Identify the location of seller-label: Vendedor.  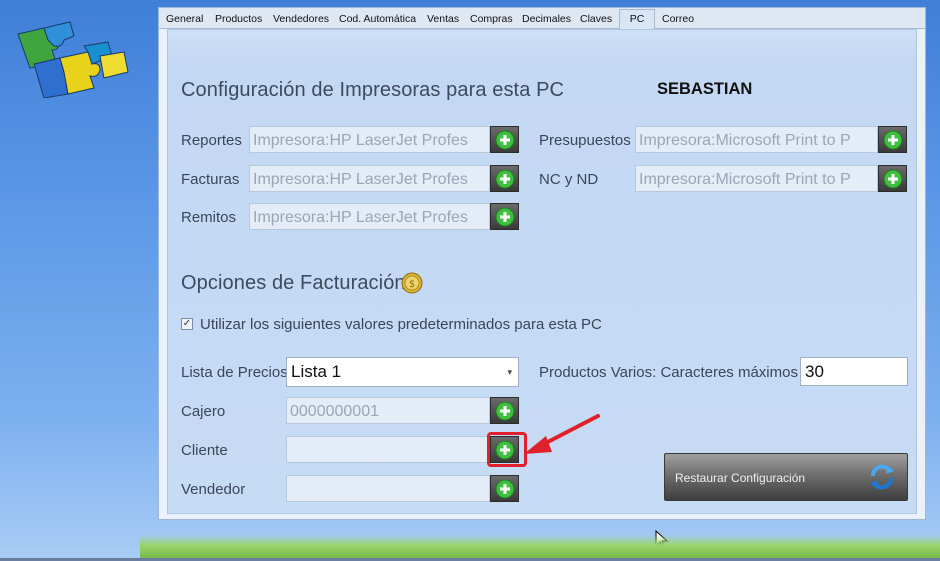
(213, 489).